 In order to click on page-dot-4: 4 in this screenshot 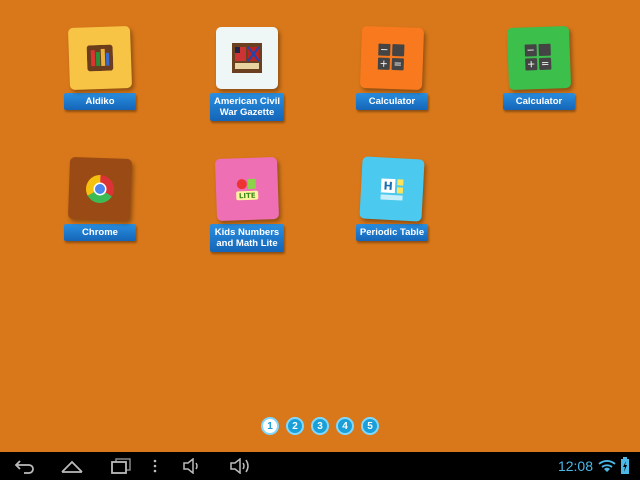, I will do `click(345, 426)`.